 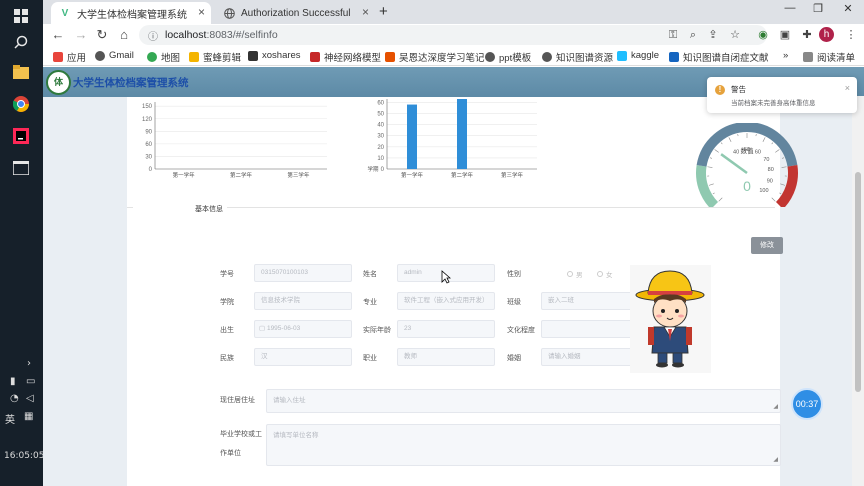 I want to click on bookmark-map: 地图, so click(x=163, y=57).